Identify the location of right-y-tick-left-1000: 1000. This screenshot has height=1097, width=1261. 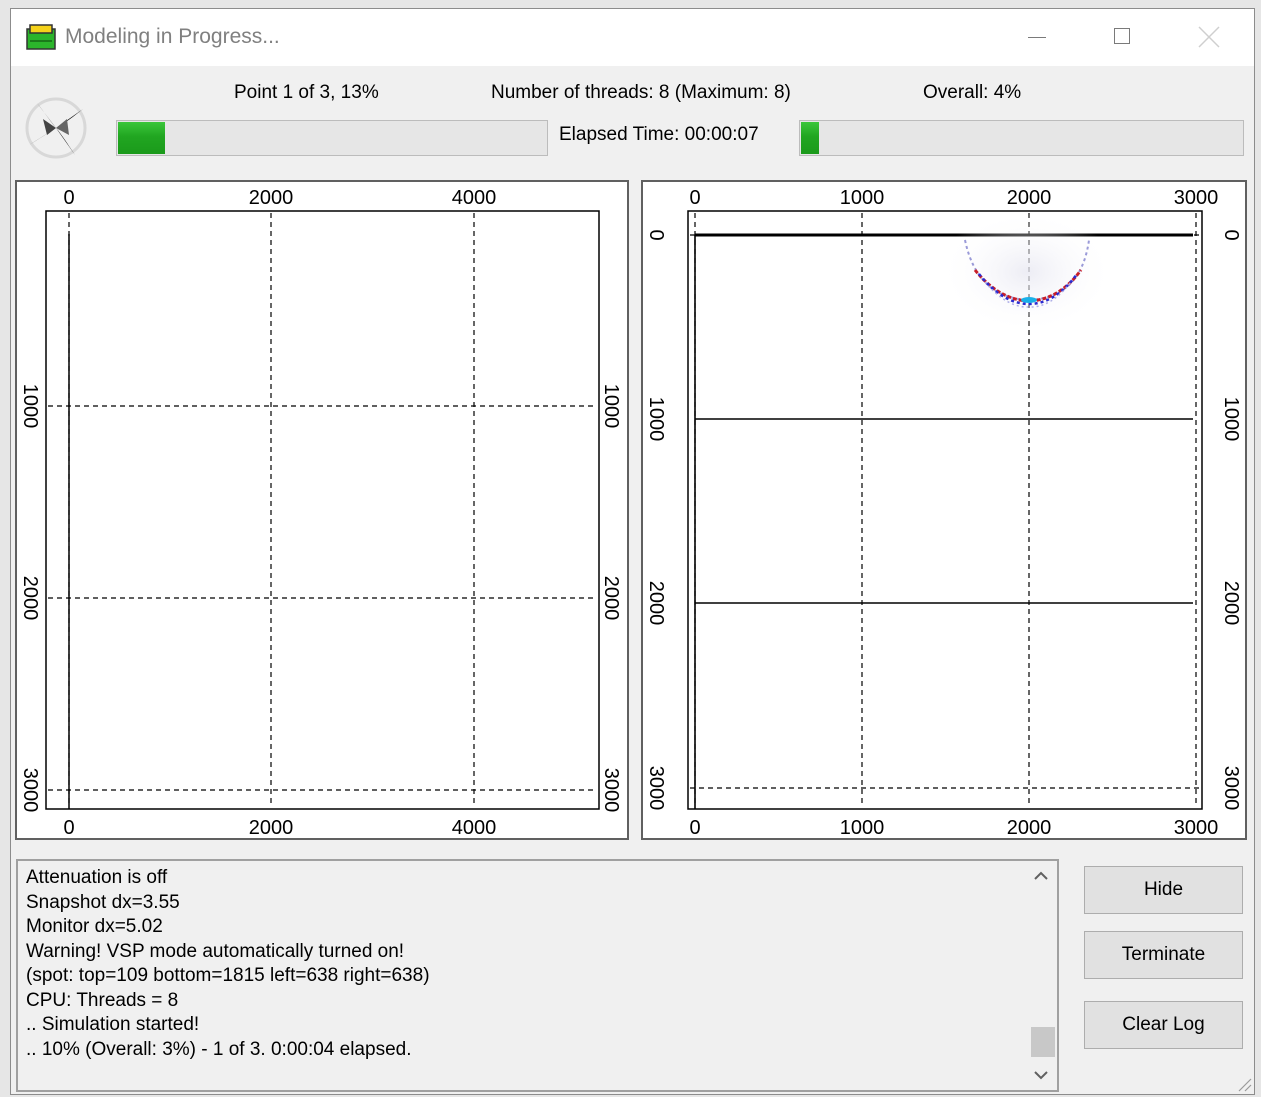
(656, 419).